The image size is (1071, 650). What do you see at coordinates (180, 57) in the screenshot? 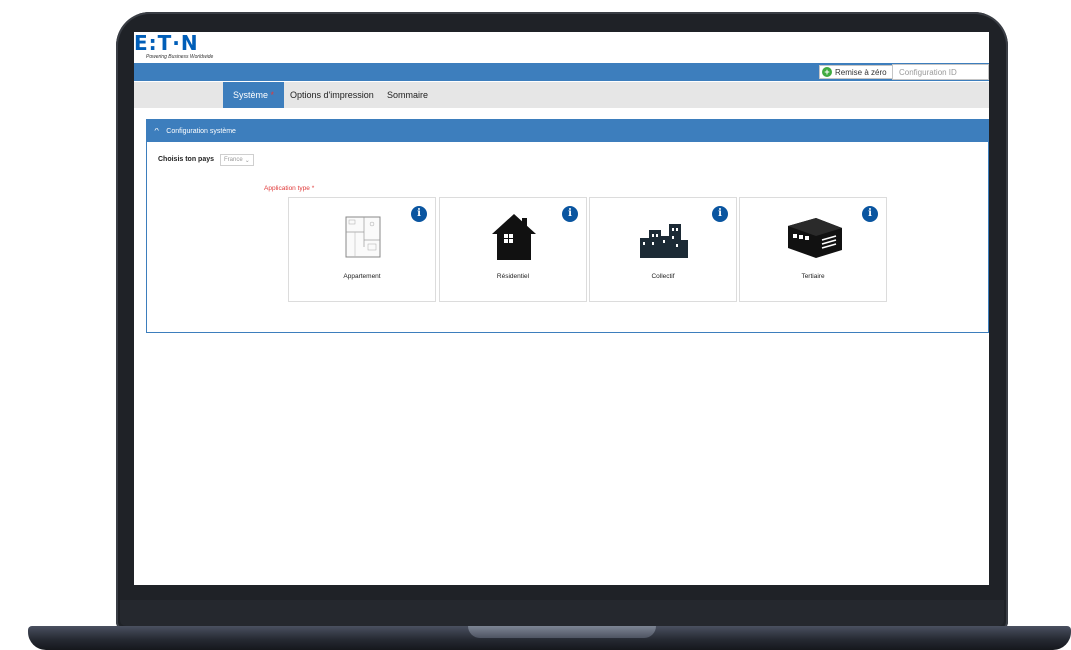
I see `brand-tagline: Powering Business Worldwide` at bounding box center [180, 57].